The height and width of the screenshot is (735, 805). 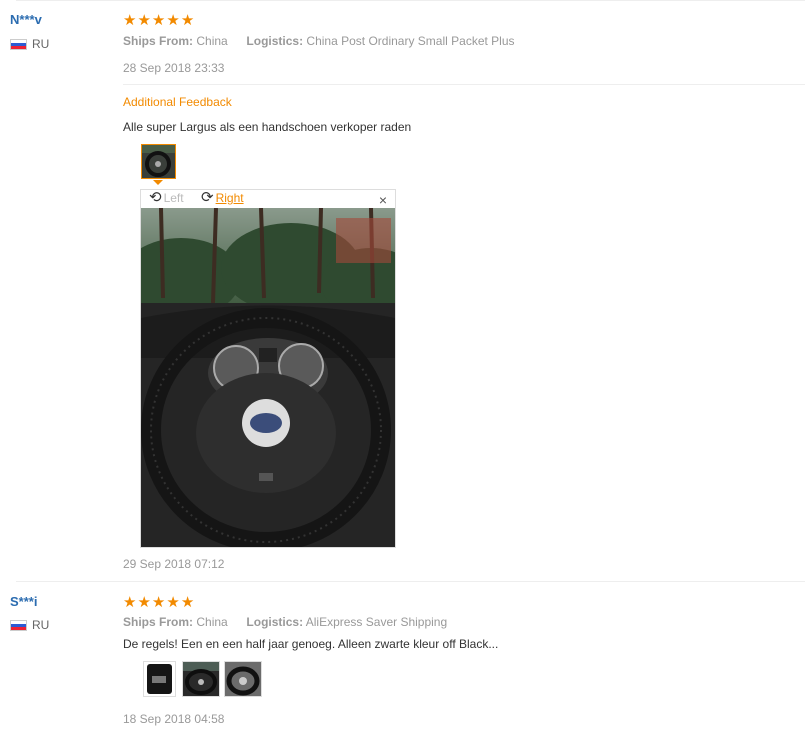 What do you see at coordinates (177, 102) in the screenshot?
I see `additional-feedback-label: Additional Feedback` at bounding box center [177, 102].